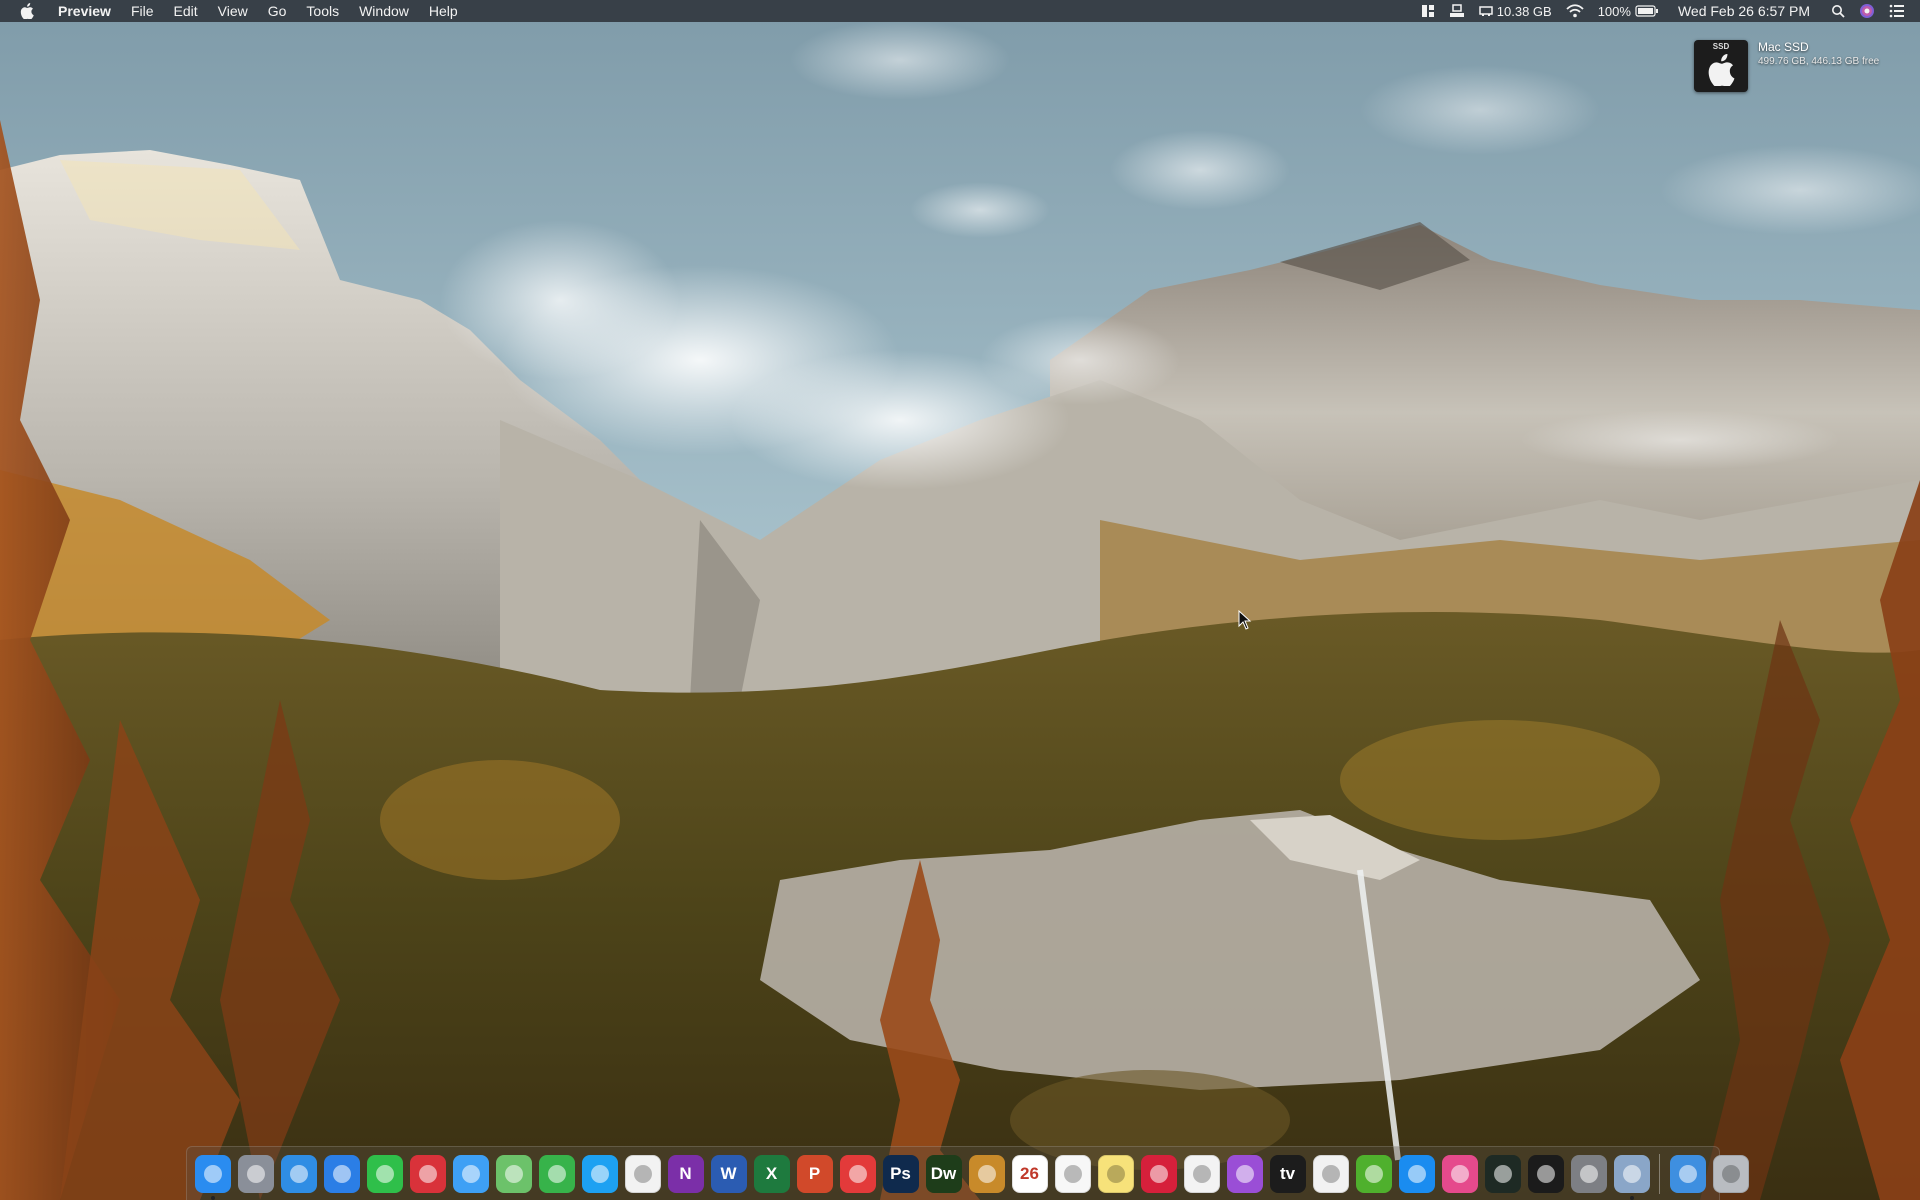 The image size is (1920, 1200). I want to click on spotlight-icon, so click(1838, 11).